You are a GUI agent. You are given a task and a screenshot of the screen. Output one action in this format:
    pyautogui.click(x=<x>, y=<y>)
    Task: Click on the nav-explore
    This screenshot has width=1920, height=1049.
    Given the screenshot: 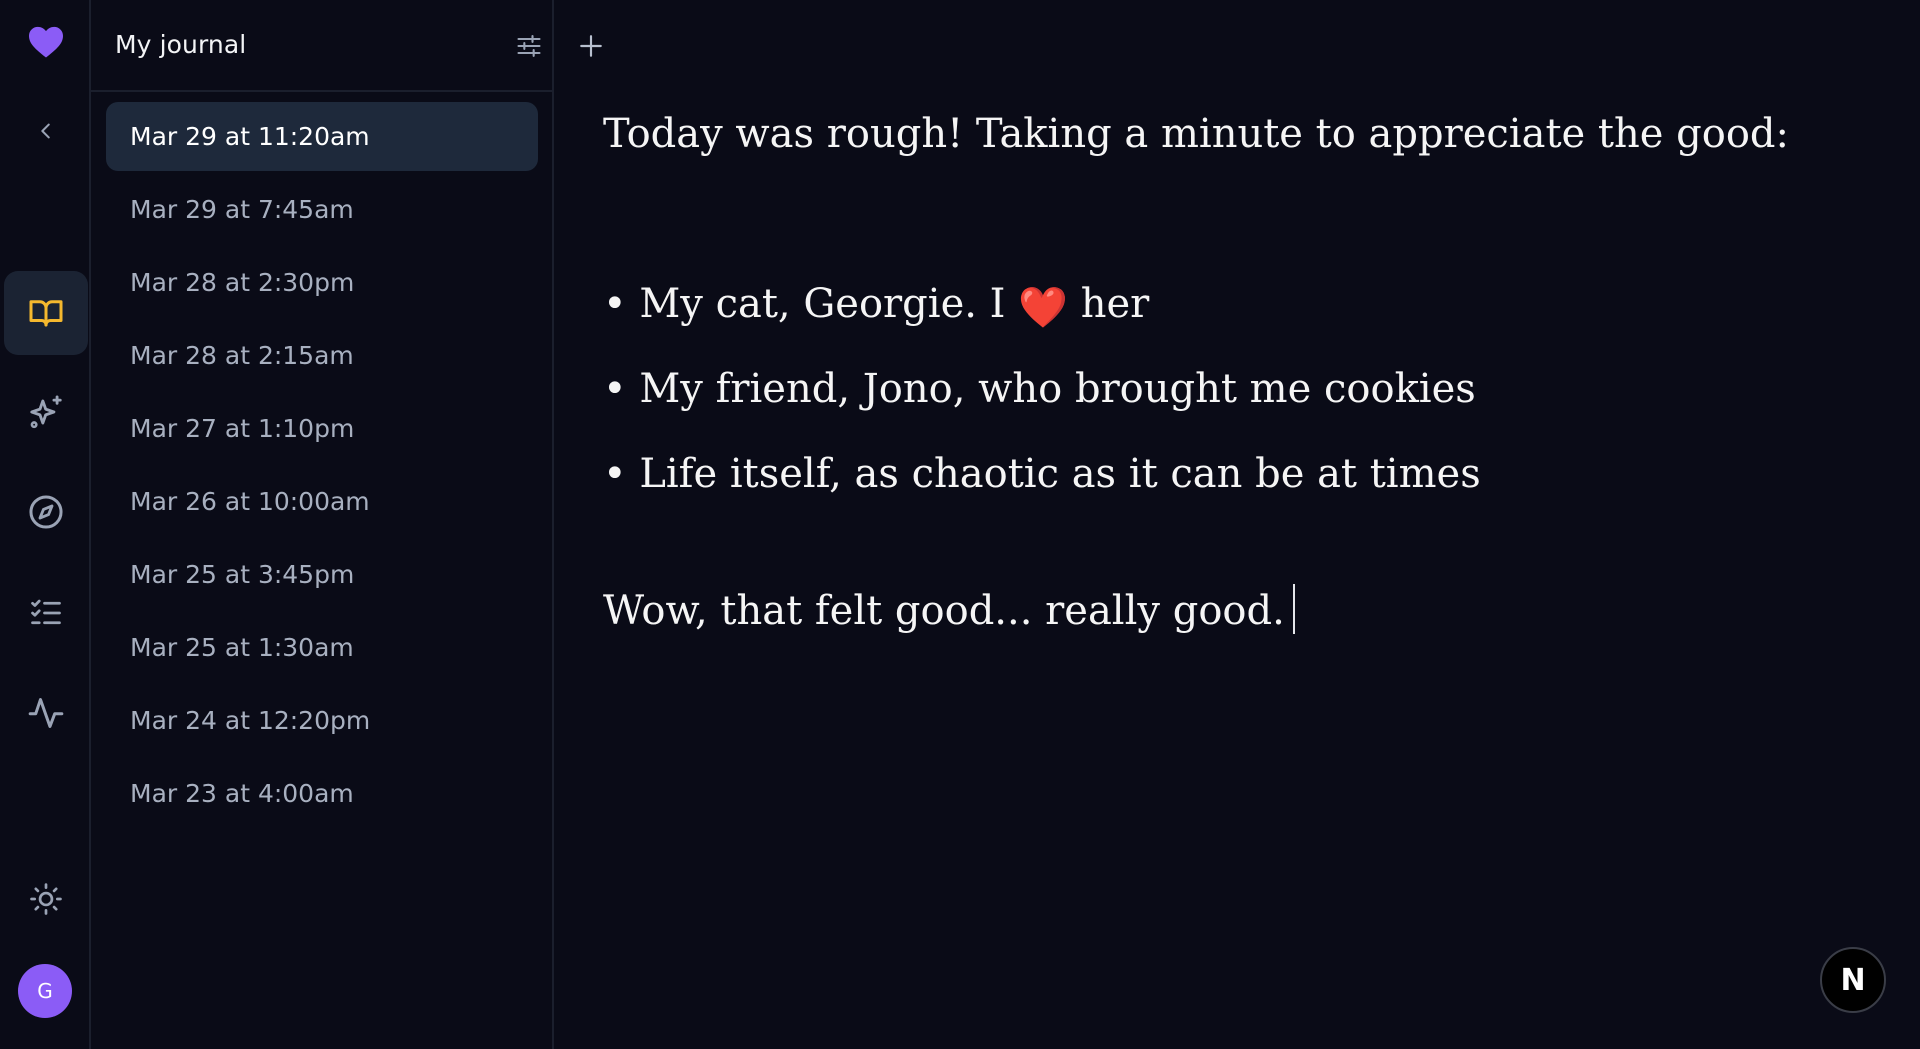 What is the action you would take?
    pyautogui.click(x=46, y=512)
    